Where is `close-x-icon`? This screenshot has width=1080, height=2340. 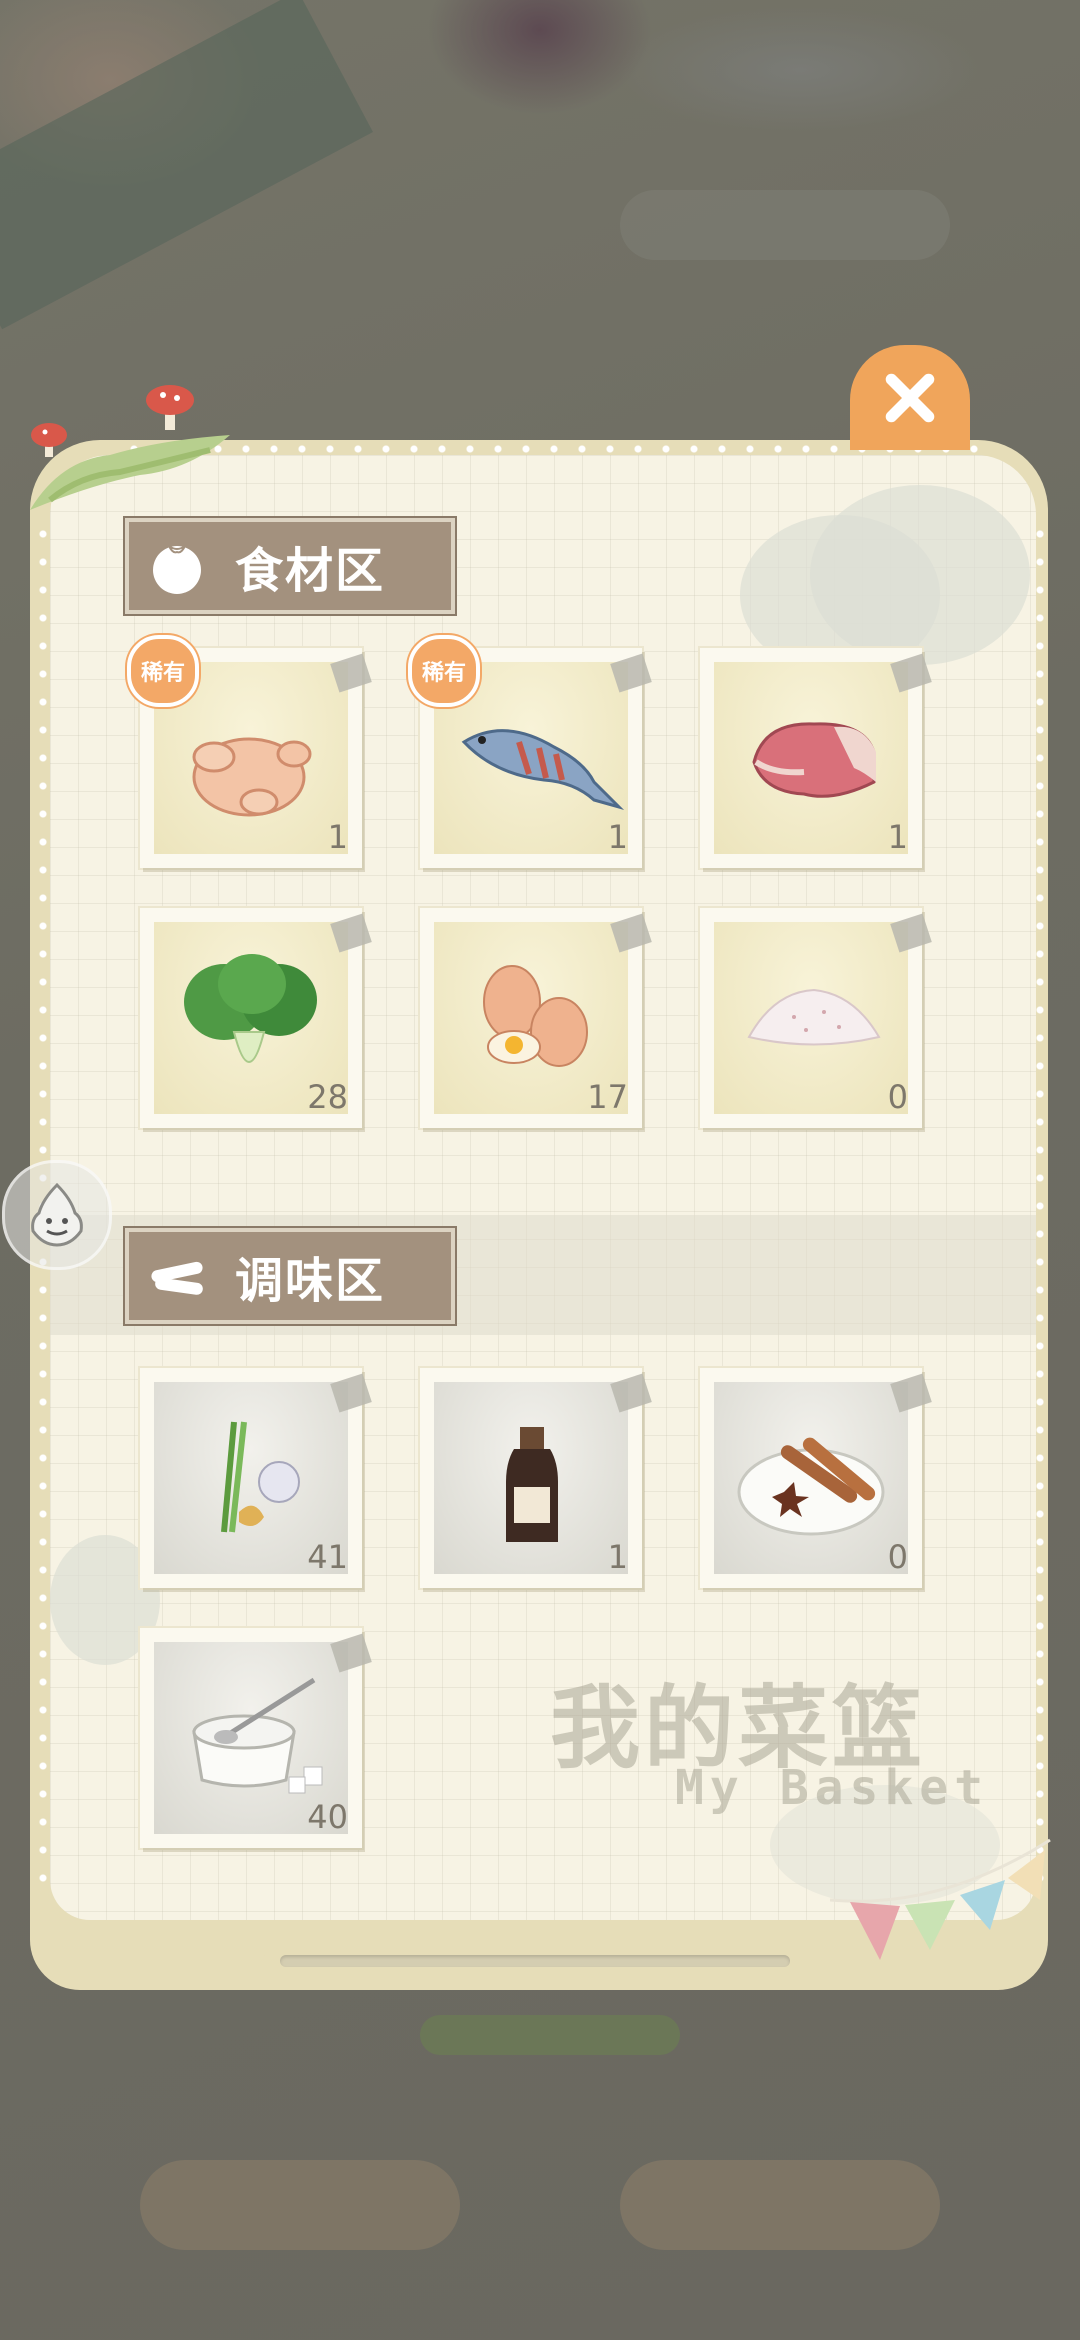 close-x-icon is located at coordinates (910, 397).